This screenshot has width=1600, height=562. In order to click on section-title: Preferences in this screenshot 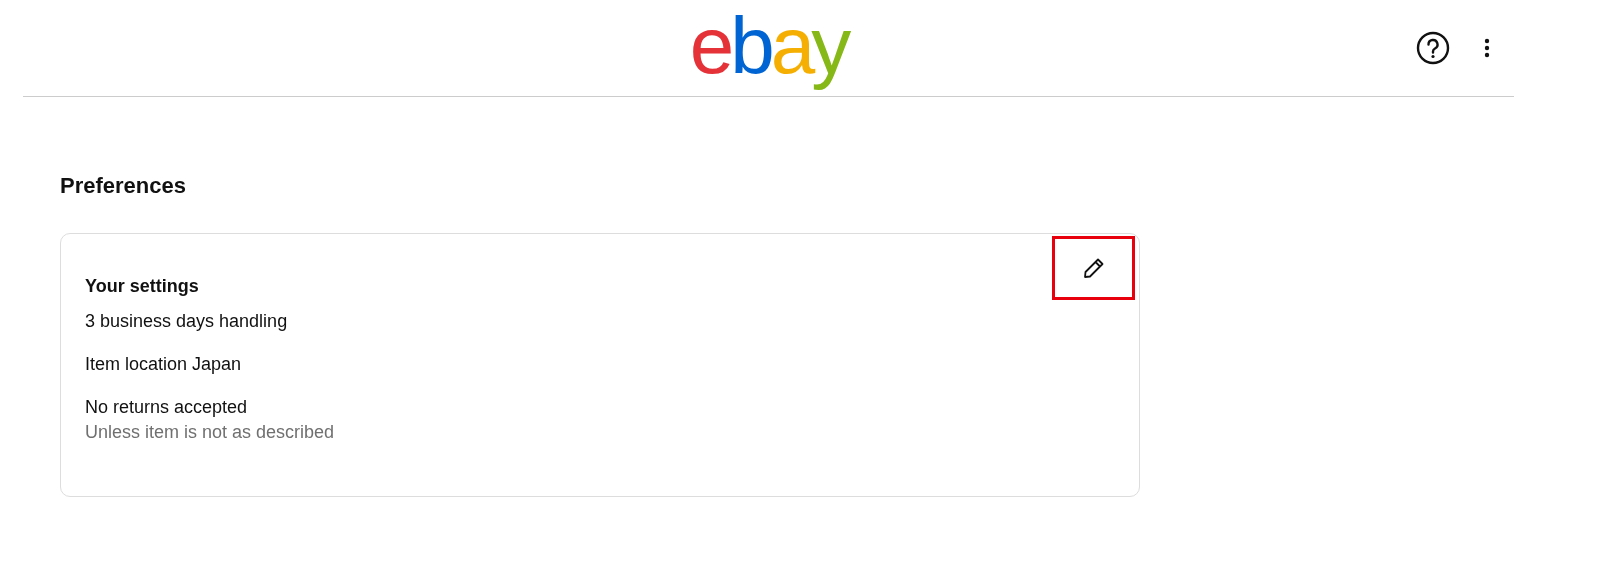, I will do `click(123, 186)`.